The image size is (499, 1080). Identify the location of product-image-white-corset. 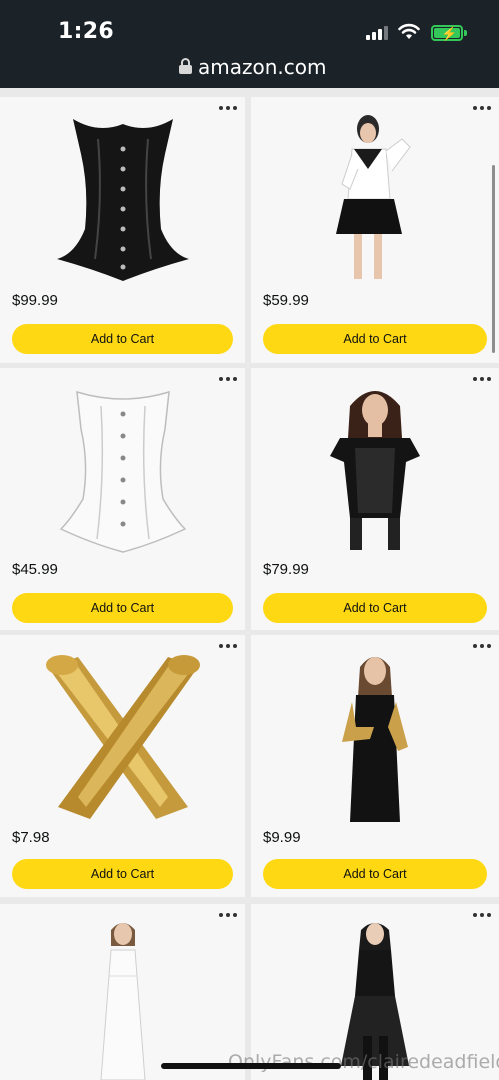
(123, 469).